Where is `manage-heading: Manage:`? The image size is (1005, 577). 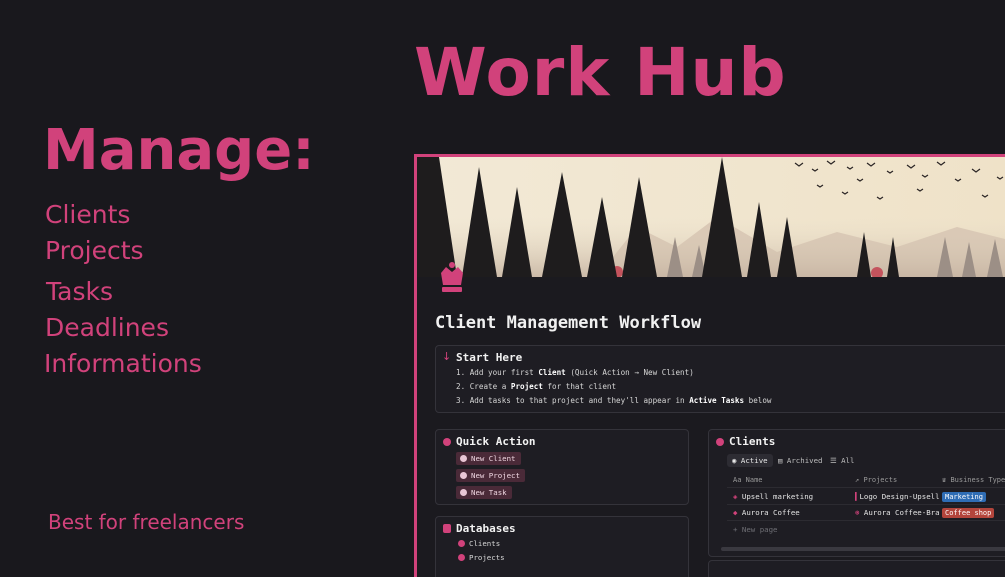 manage-heading: Manage: is located at coordinates (179, 150).